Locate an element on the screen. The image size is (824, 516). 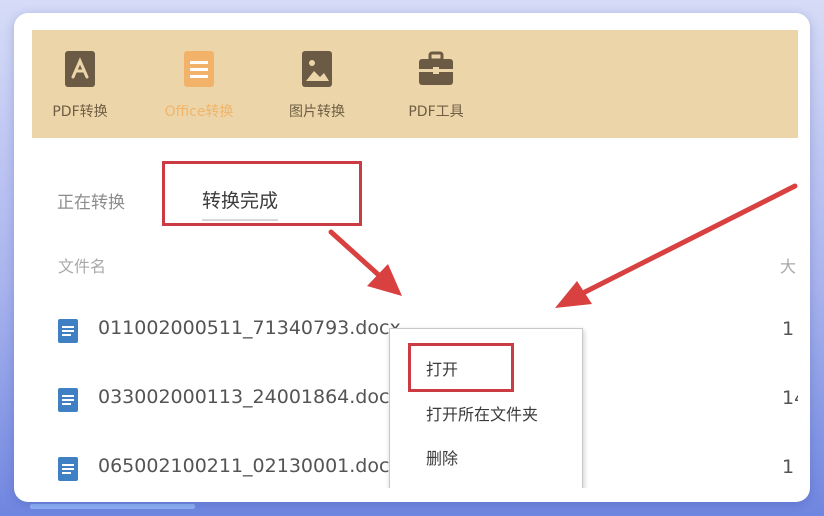
tool-label: PDF转换 is located at coordinates (80, 112).